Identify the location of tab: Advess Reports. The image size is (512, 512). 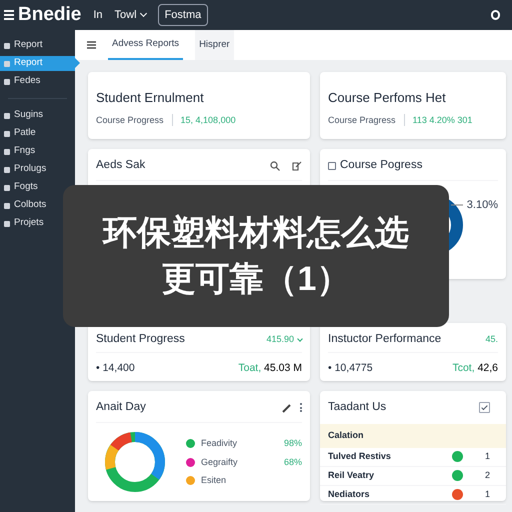
(146, 45).